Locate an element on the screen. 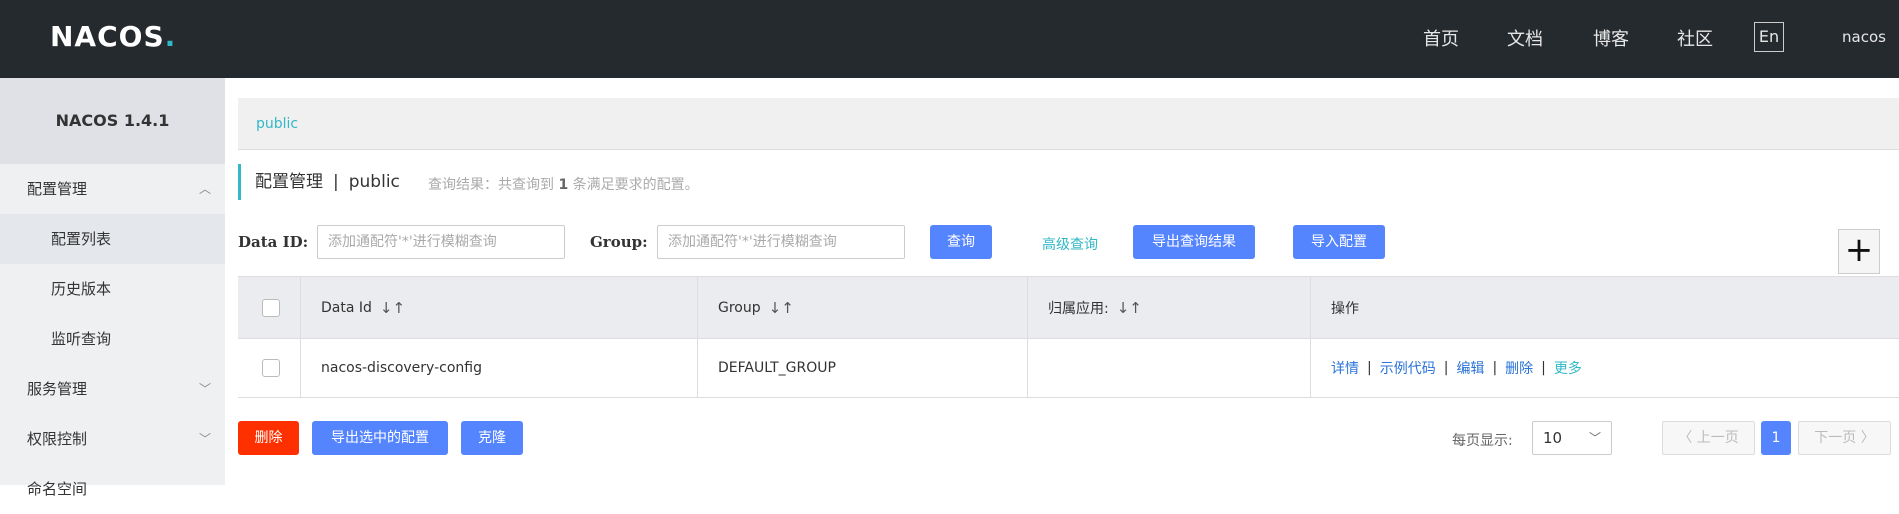 This screenshot has height=514, width=1899. column-group: Group ↓↑ is located at coordinates (863, 307).